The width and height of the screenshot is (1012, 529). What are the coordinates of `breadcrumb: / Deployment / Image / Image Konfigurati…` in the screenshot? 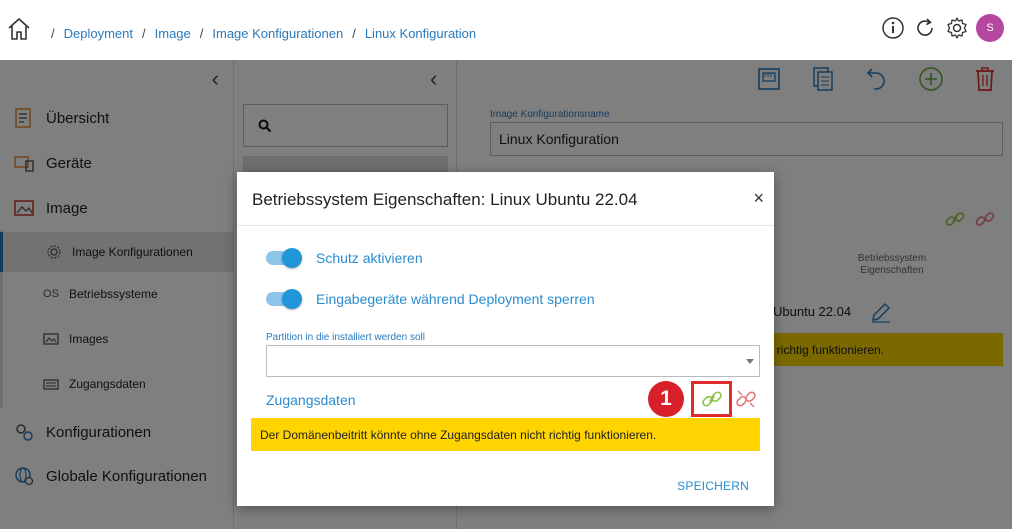 It's located at (259, 33).